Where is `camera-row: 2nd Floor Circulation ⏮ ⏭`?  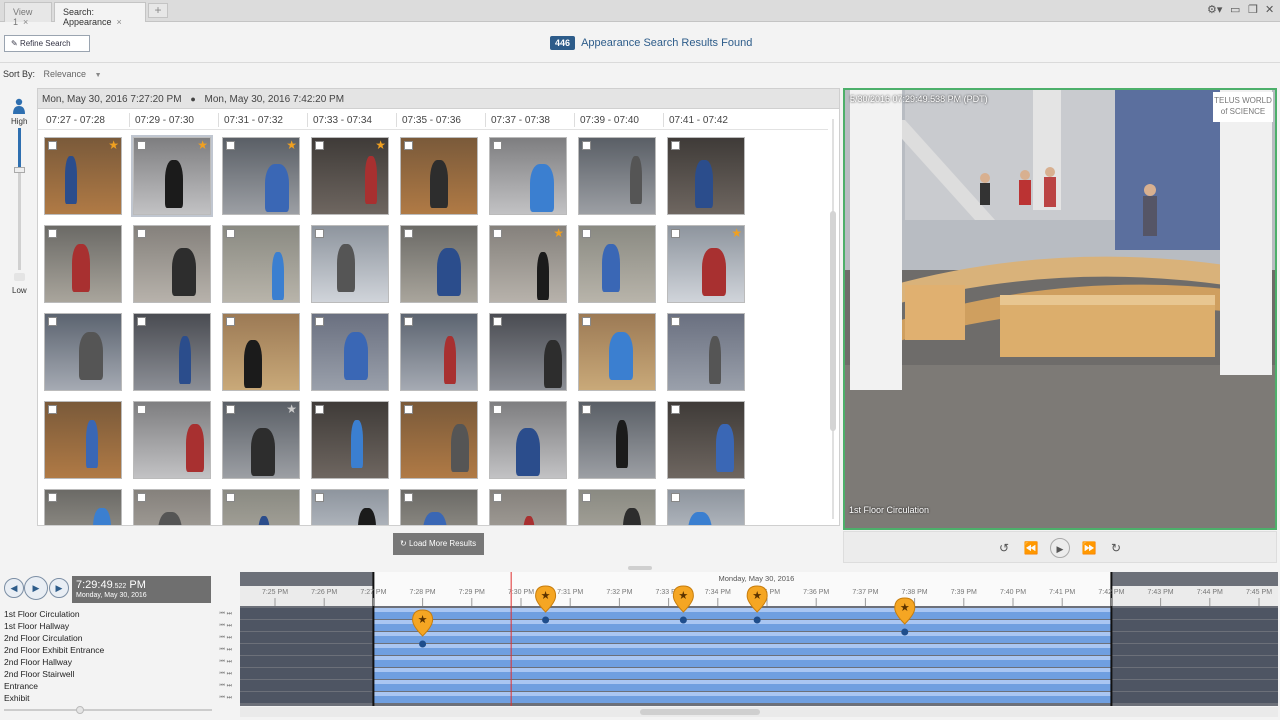 camera-row: 2nd Floor Circulation ⏮ ⏭ is located at coordinates (119, 638).